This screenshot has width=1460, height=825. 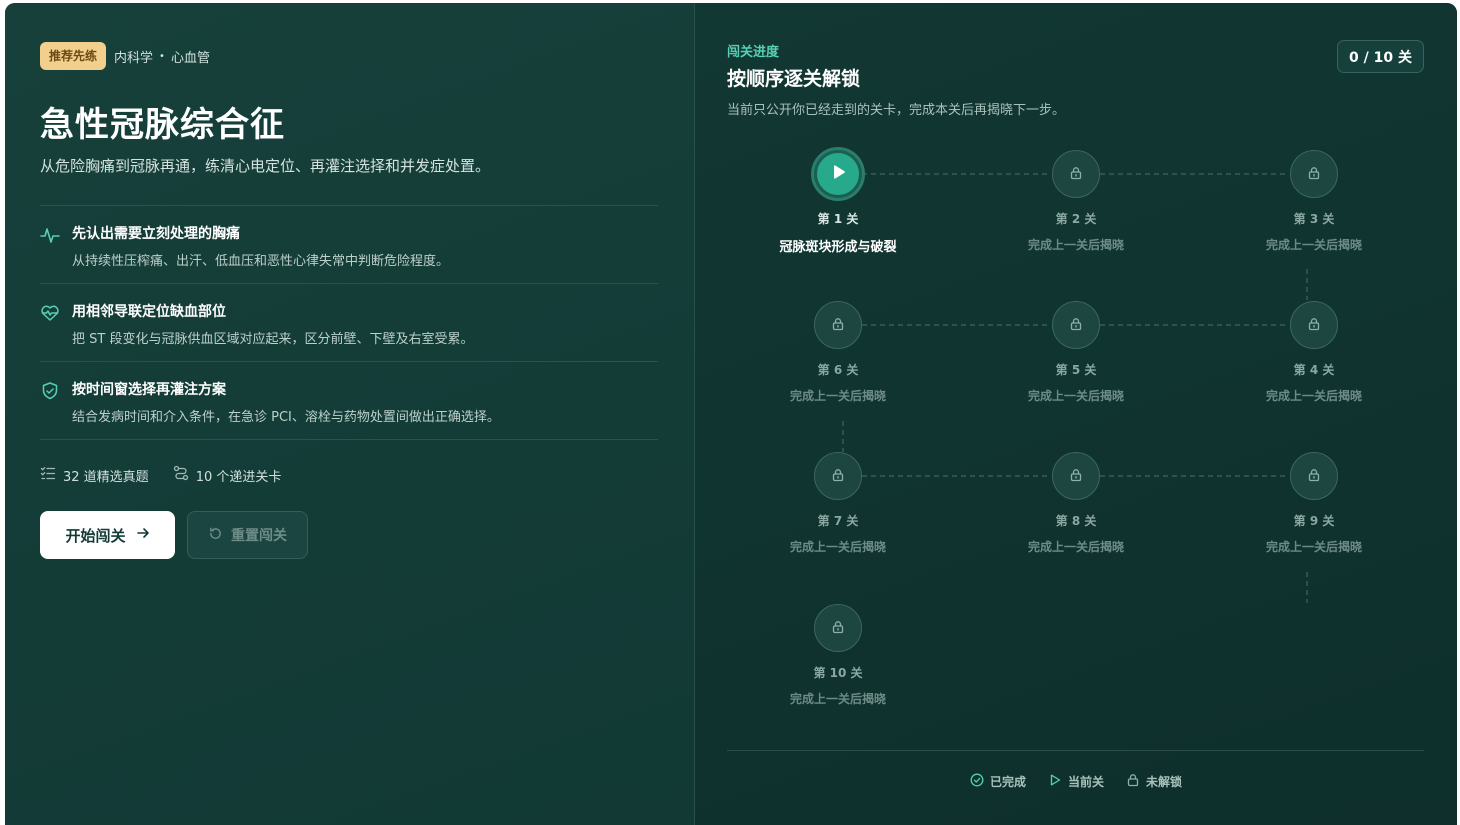 I want to click on play-outline-icon, so click(x=1055, y=781).